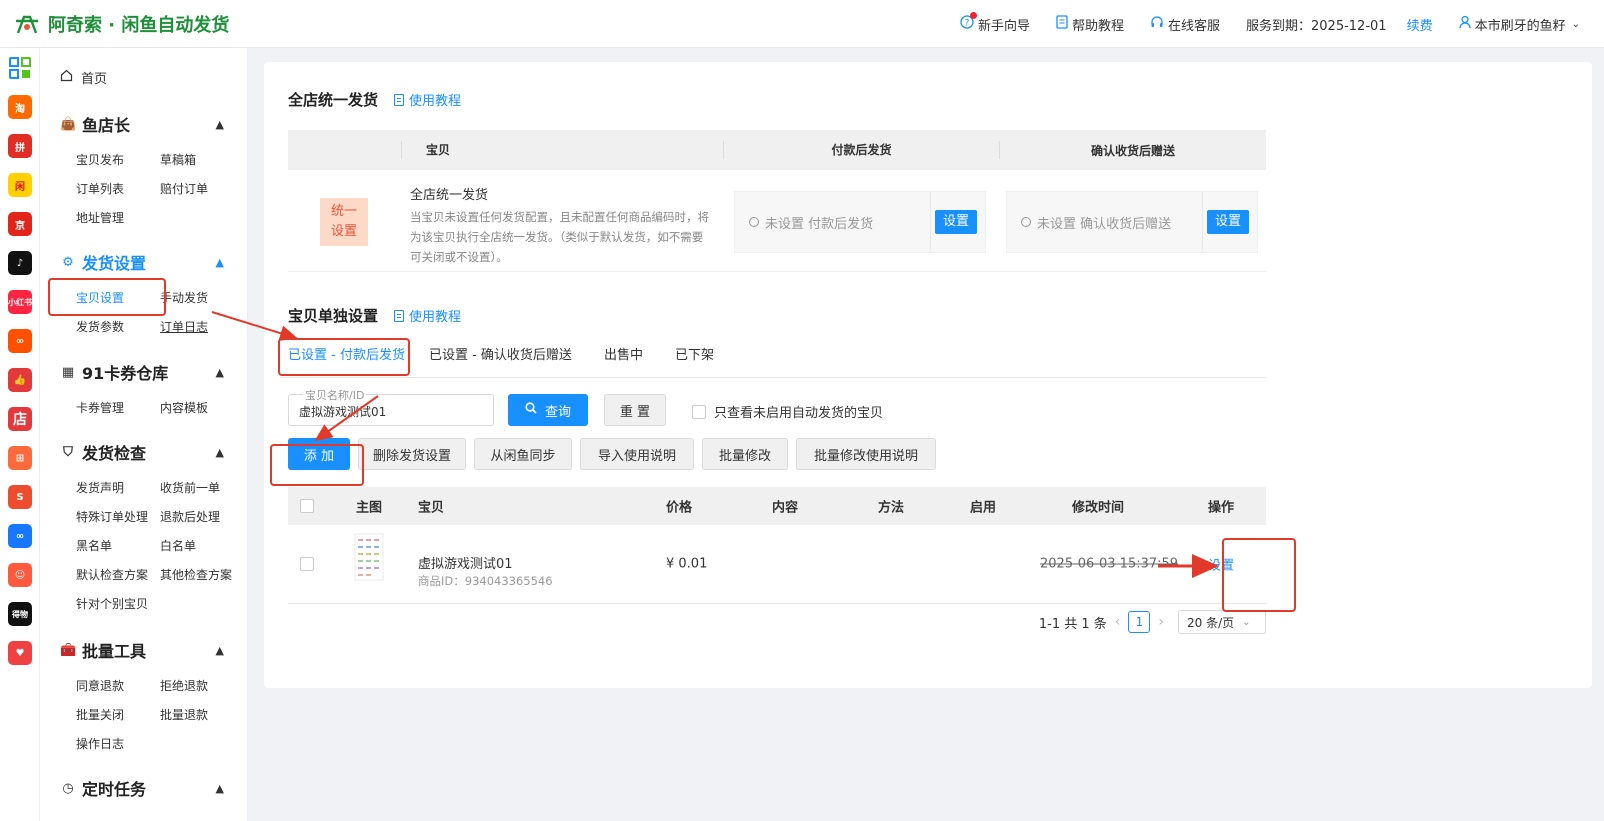  Describe the element at coordinates (346, 418) in the screenshot. I see `arrow-to-add-button` at that location.